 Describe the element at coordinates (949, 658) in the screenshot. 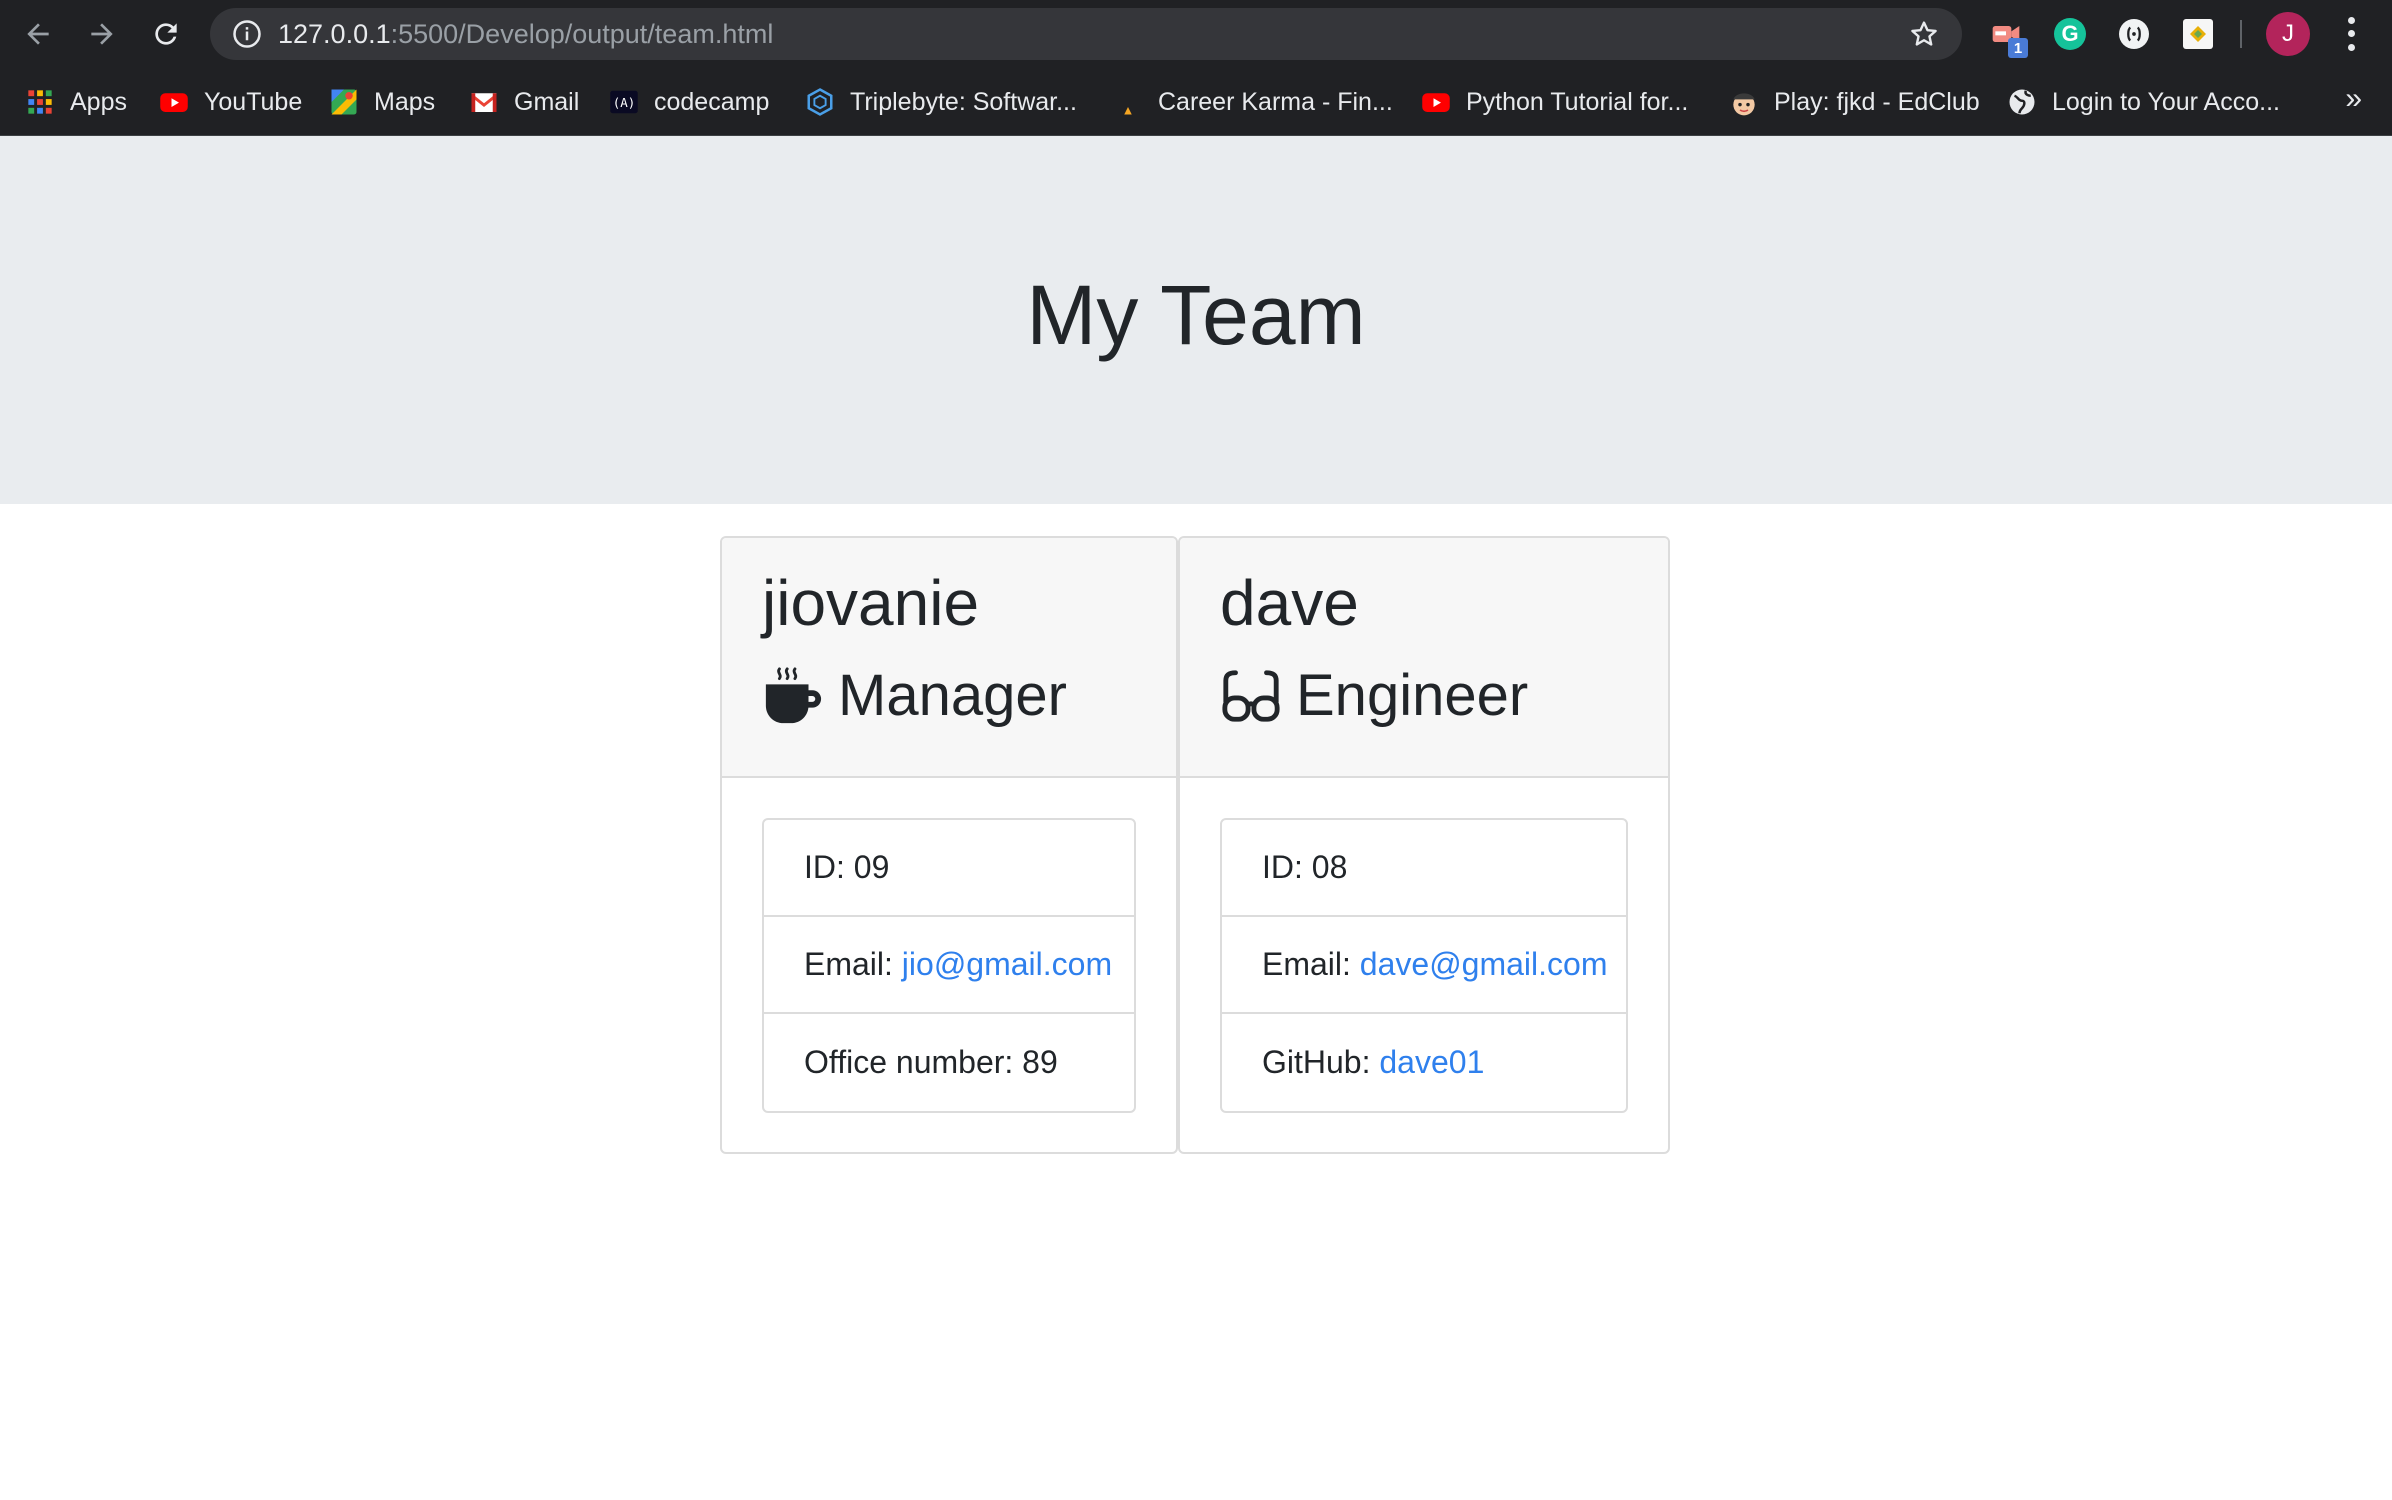

I see `card-header: jiovanie Manager` at that location.